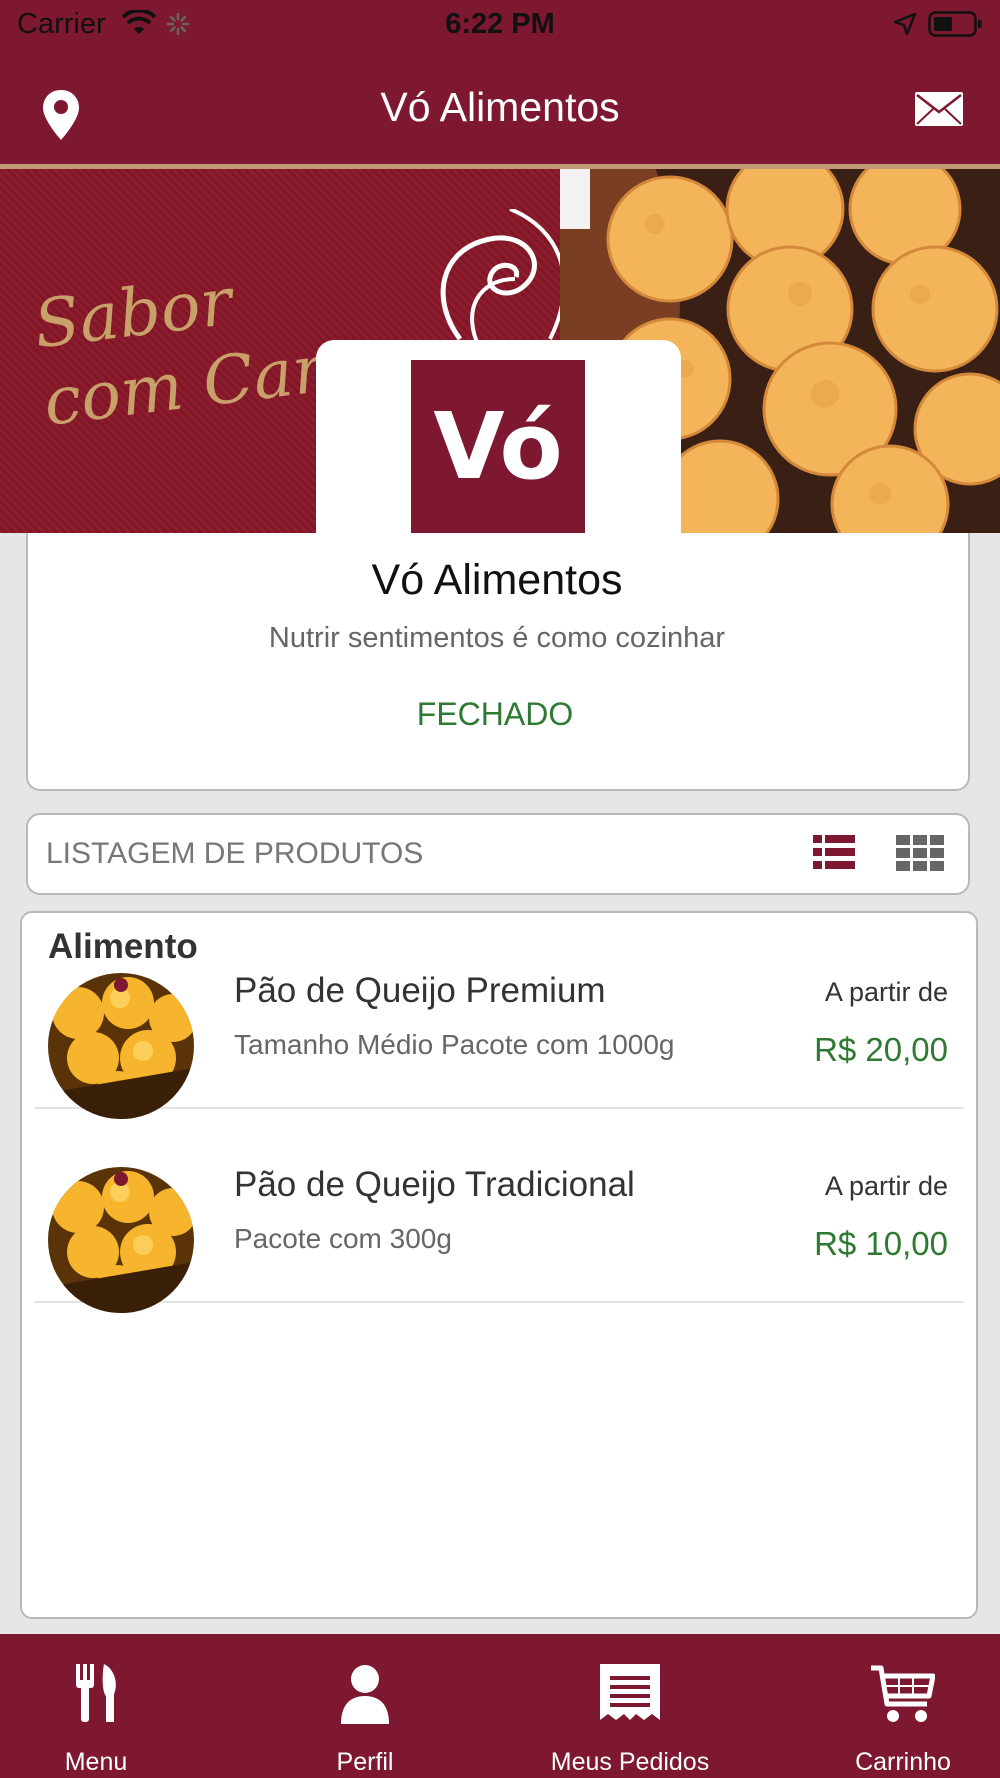  Describe the element at coordinates (630, 1762) in the screenshot. I see `tab-label: Meus Pedidos` at that location.